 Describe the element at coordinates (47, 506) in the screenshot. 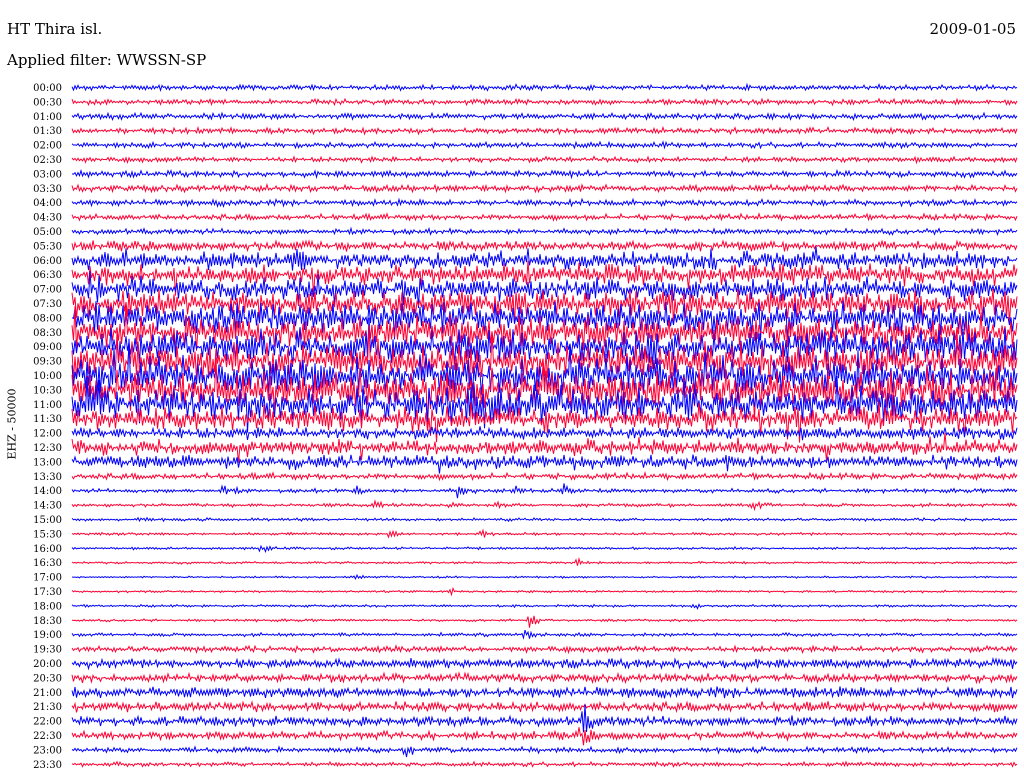

I see `time-label: 14:30` at that location.